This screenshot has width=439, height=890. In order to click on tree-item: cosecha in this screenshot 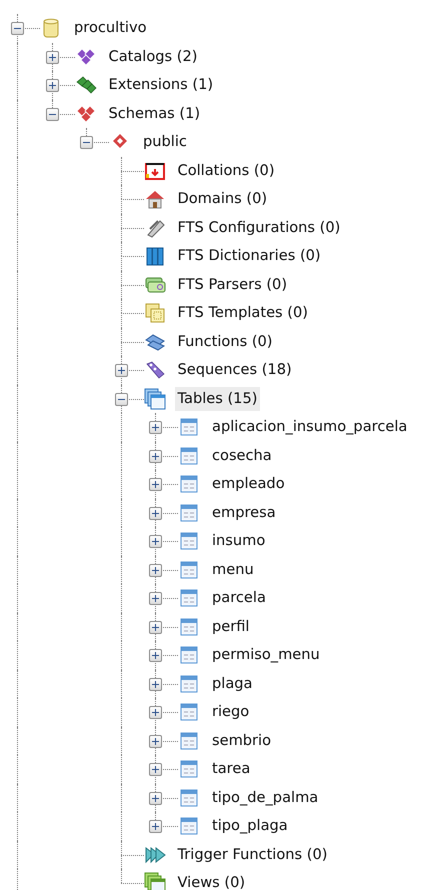, I will do `click(242, 456)`.